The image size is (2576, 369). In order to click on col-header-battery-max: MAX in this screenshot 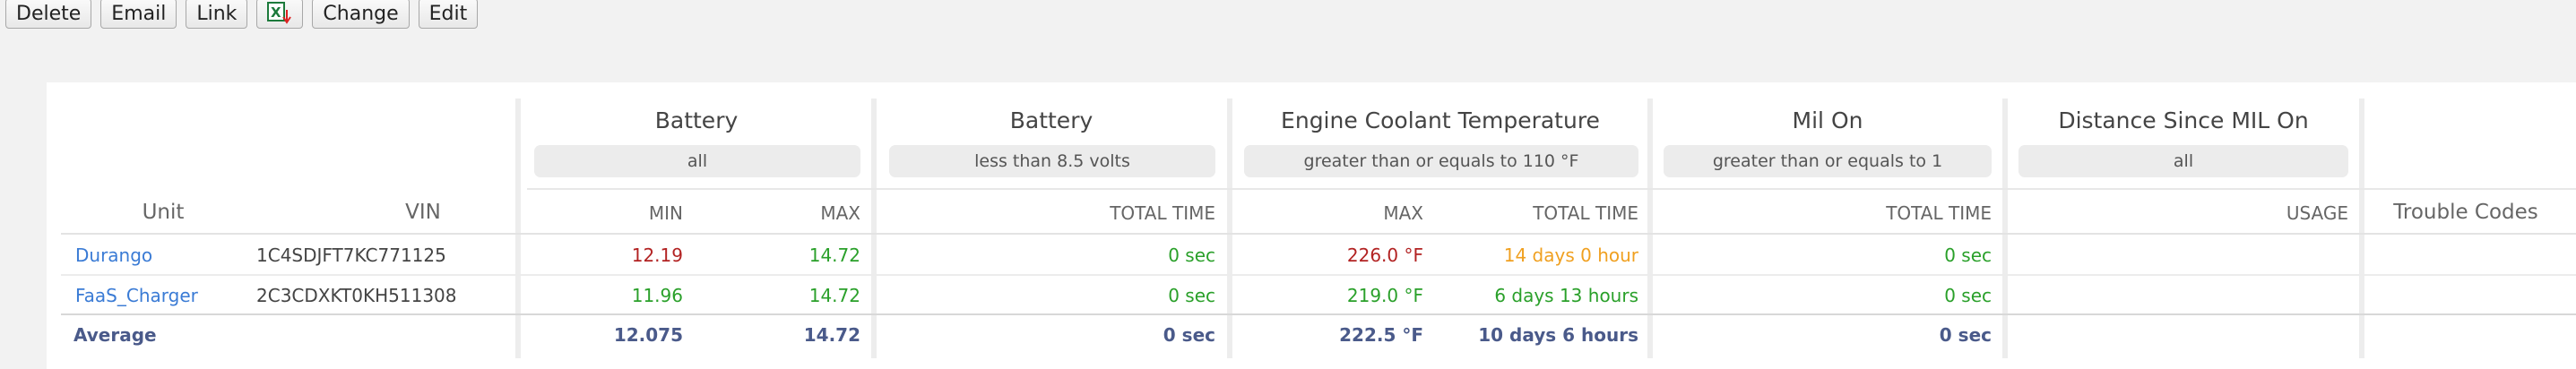, I will do `click(815, 213)`.